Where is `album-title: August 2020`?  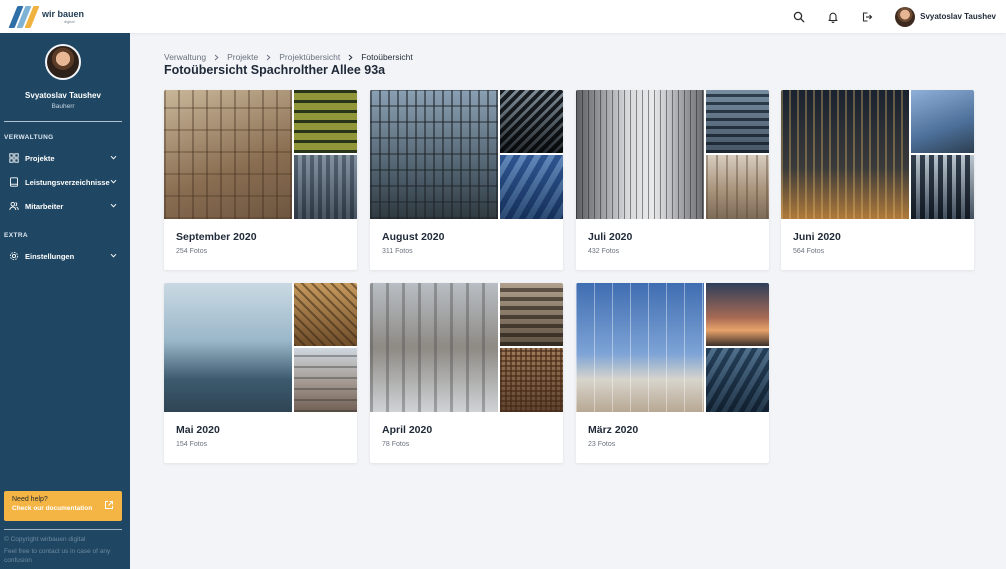
album-title: August 2020 is located at coordinates (413, 237).